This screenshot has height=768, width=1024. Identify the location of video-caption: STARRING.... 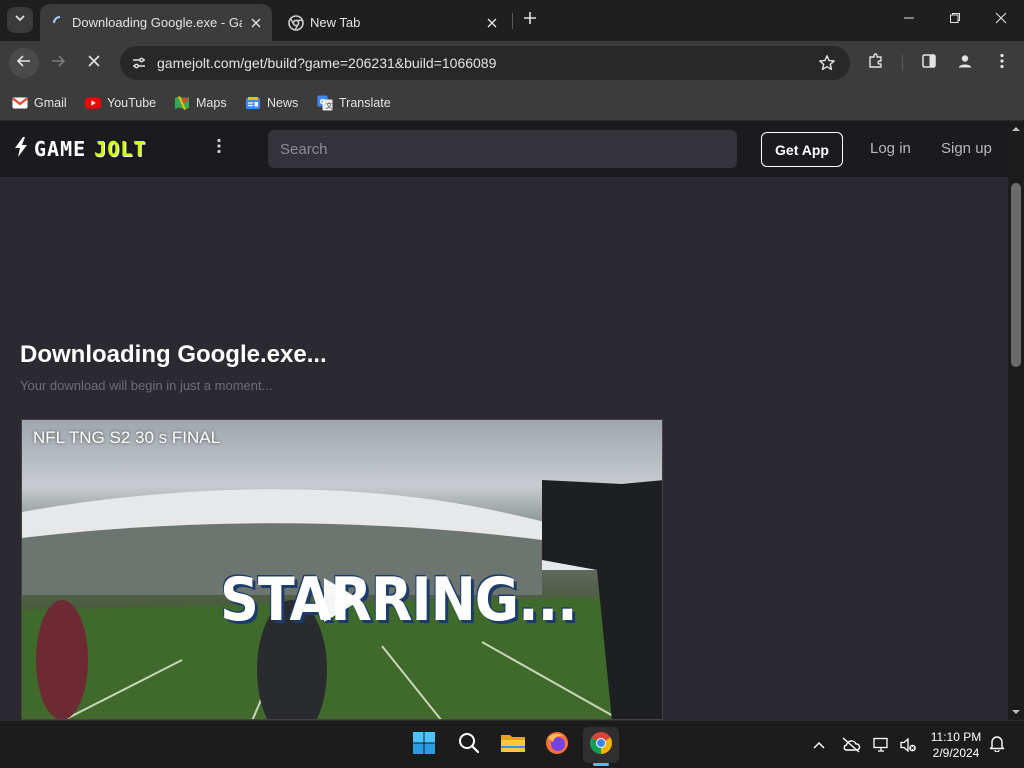
(399, 599).